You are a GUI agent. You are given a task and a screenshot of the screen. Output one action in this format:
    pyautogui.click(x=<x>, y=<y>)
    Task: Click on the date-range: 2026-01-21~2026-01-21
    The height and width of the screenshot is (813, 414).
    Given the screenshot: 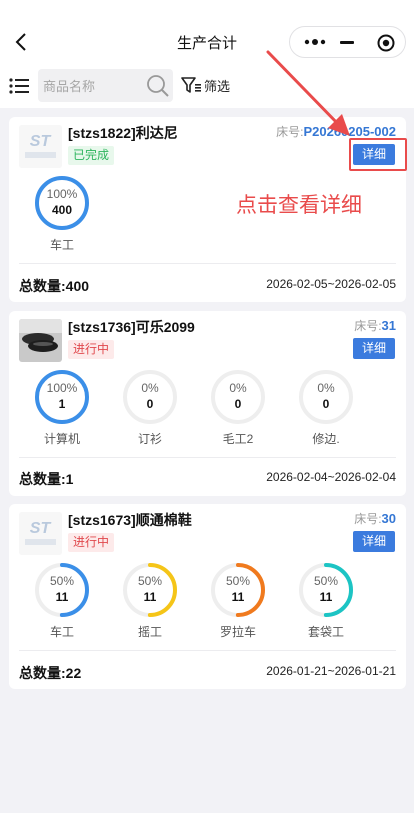 What is the action you would take?
    pyautogui.click(x=331, y=671)
    